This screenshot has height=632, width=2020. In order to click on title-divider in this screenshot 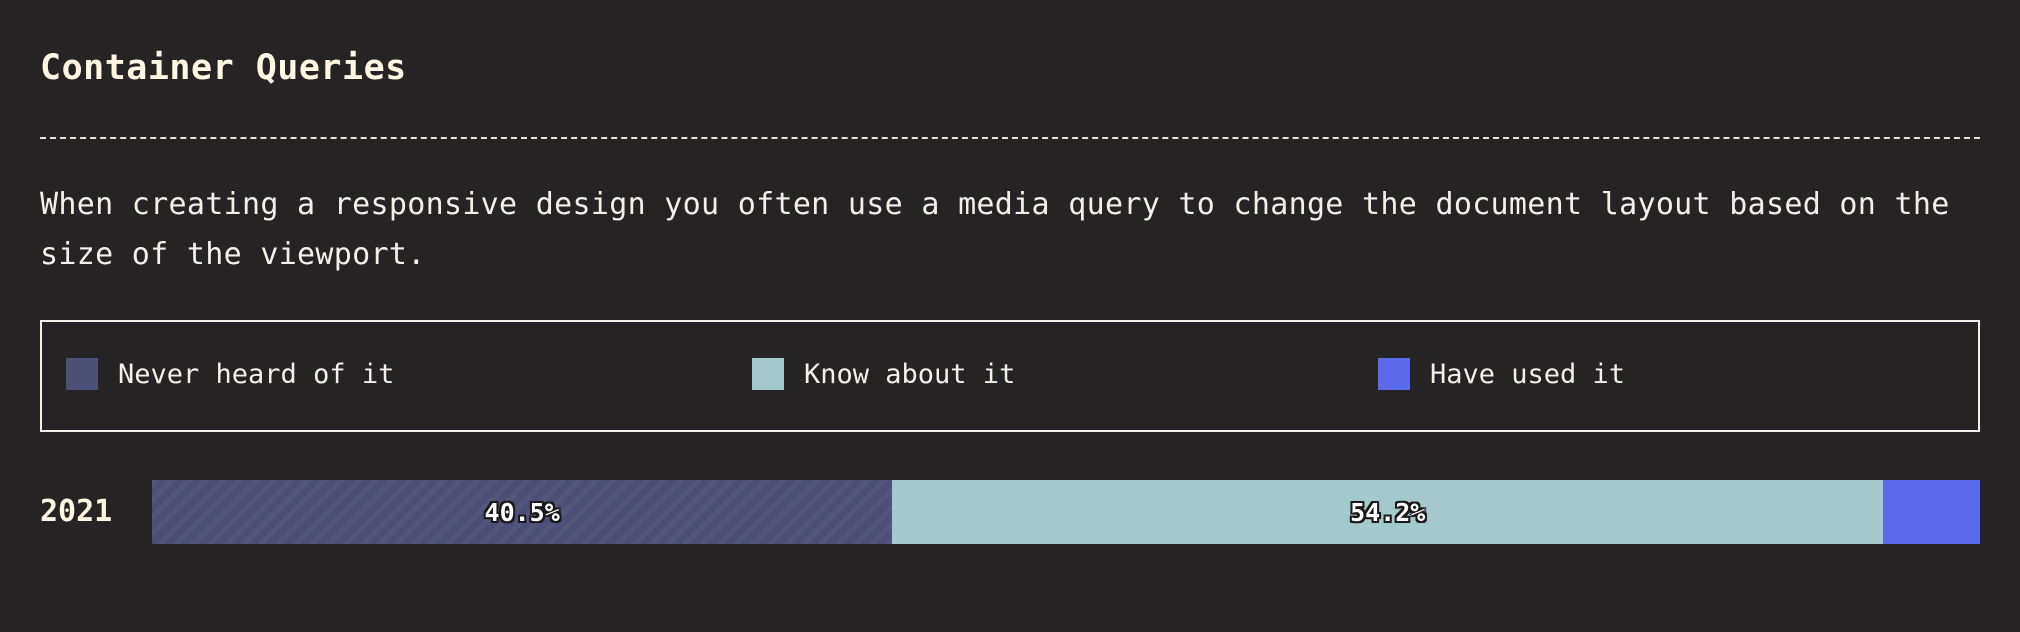, I will do `click(1010, 138)`.